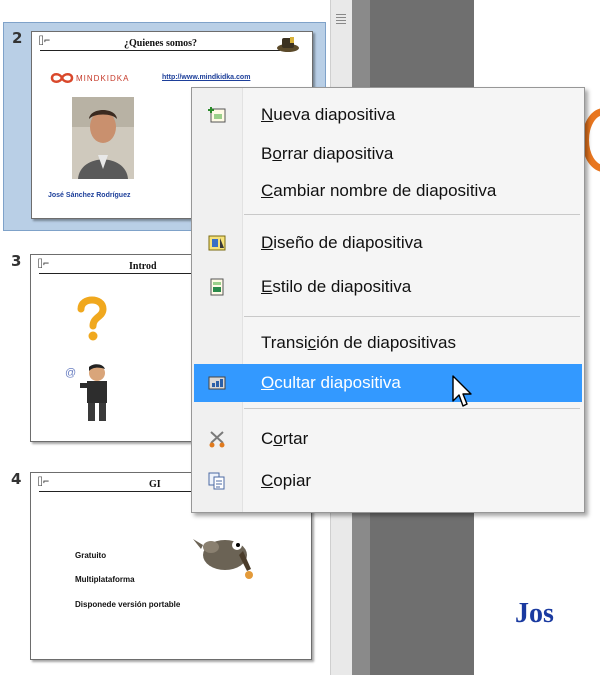 Image resolution: width=600 pixels, height=675 pixels. Describe the element at coordinates (336, 286) in the screenshot. I see `menu-item-label: Estilo de diapositiva` at that location.